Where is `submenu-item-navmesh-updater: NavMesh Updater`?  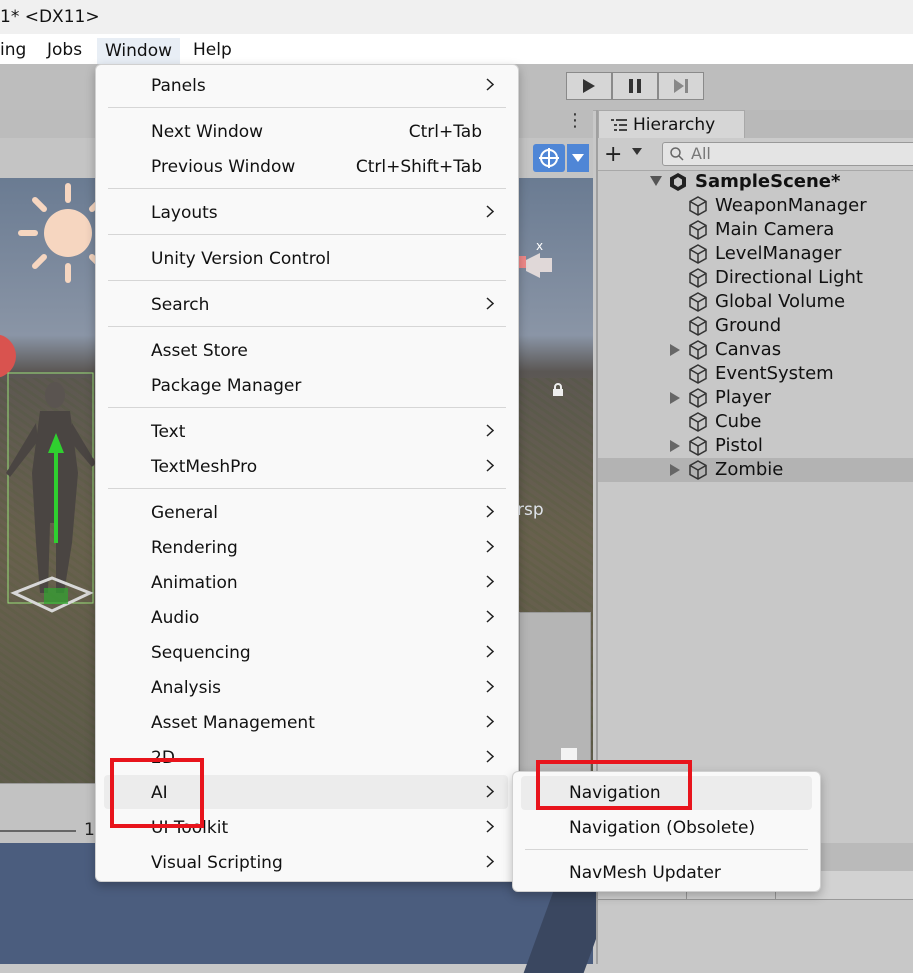
submenu-item-navmesh-updater: NavMesh Updater is located at coordinates (666, 873).